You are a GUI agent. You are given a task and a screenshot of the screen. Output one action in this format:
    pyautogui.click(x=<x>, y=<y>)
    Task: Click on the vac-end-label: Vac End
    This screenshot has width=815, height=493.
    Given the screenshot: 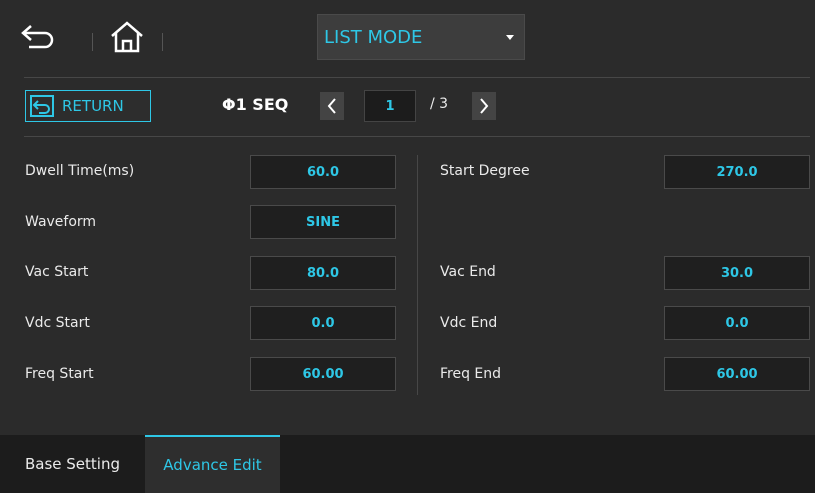 What is the action you would take?
    pyautogui.click(x=468, y=272)
    